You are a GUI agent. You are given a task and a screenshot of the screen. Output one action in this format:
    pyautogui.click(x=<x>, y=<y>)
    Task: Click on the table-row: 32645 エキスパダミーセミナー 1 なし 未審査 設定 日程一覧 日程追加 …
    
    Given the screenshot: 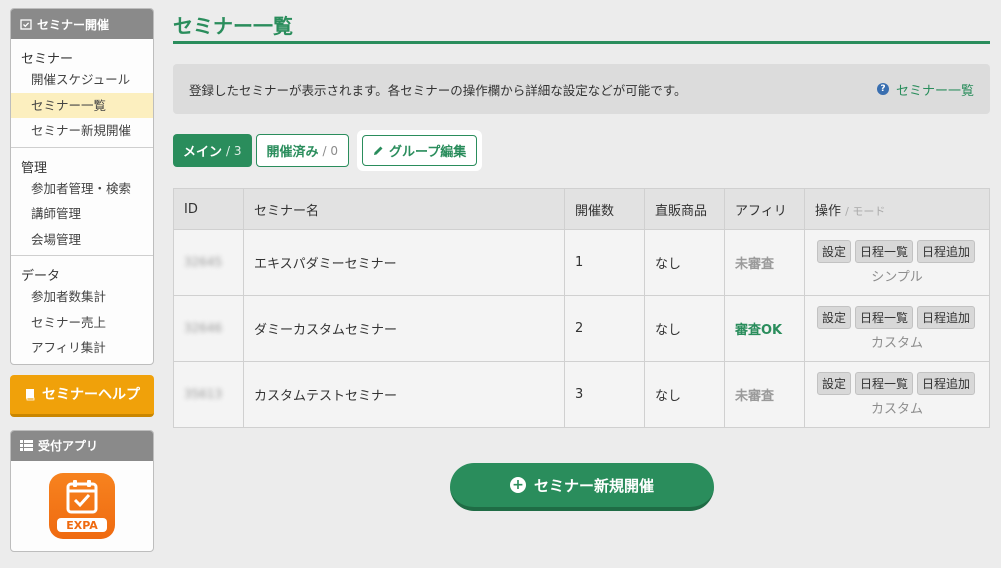 What is the action you would take?
    pyautogui.click(x=581, y=262)
    